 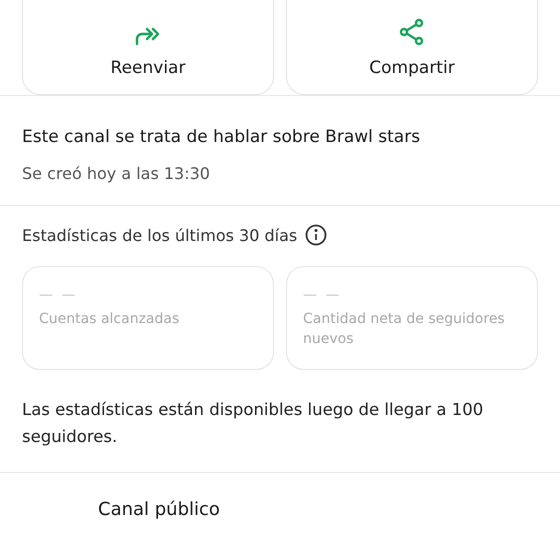 What do you see at coordinates (116, 173) in the screenshot?
I see `created-date: Se creó hoy a las 13:30` at bounding box center [116, 173].